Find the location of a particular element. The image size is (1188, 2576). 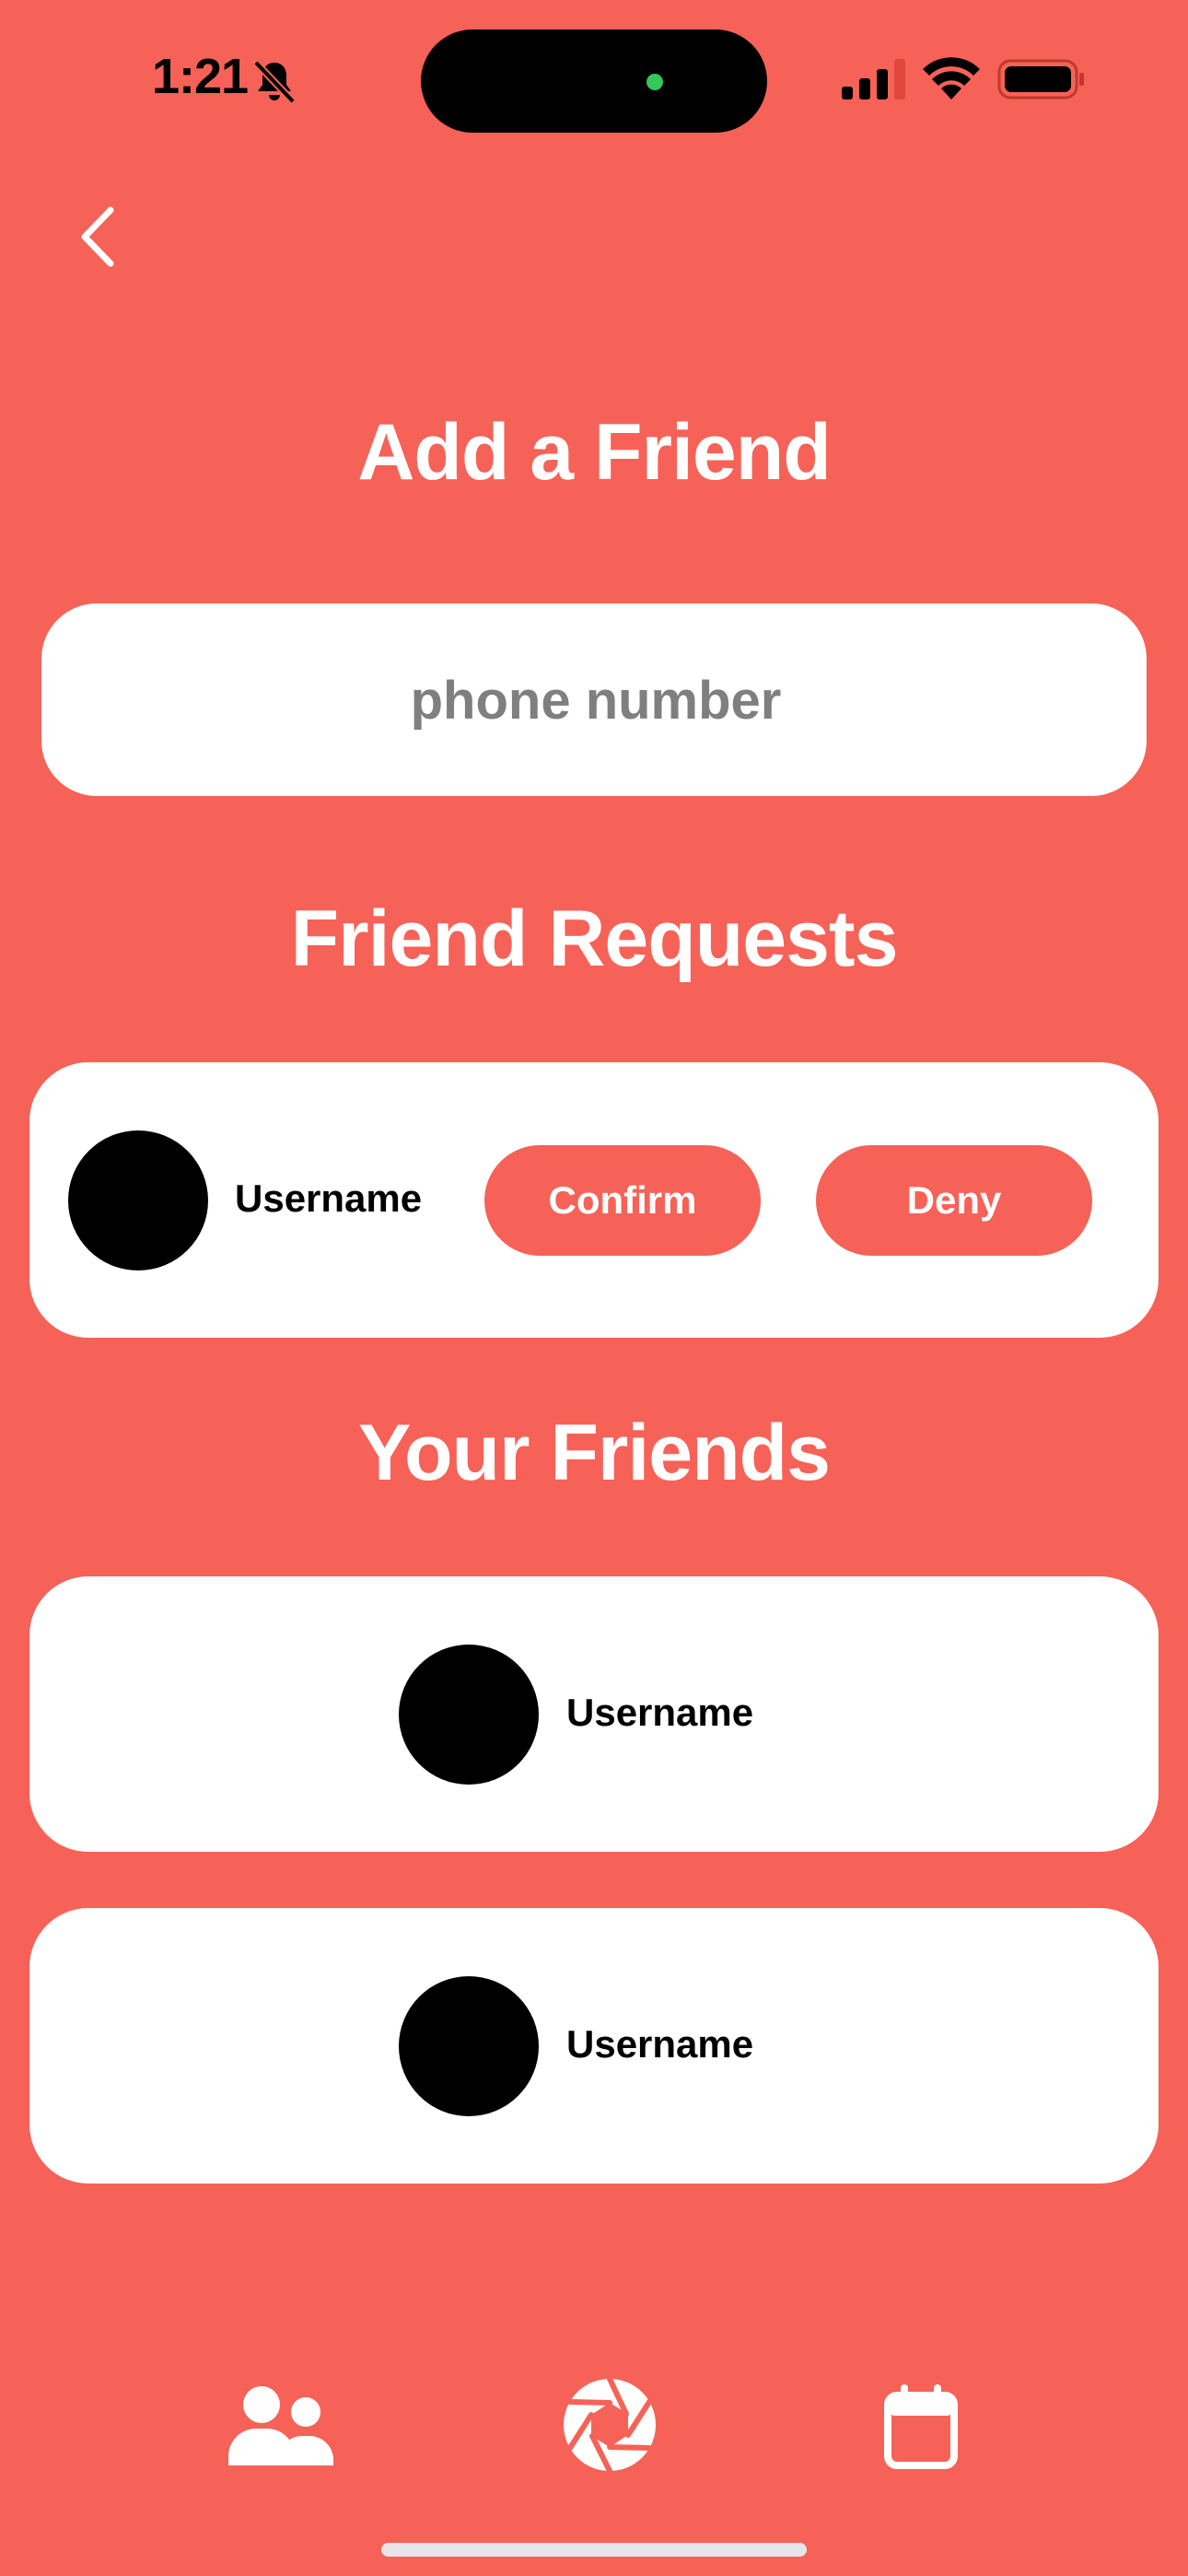

chevron-left-icon is located at coordinates (99, 237).